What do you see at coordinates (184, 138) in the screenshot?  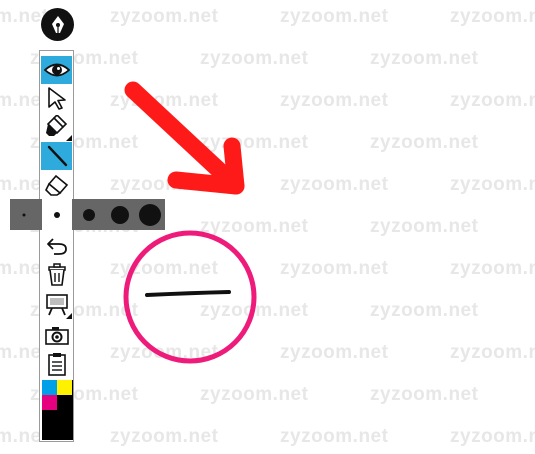 I see `red-arrow-annotation` at bounding box center [184, 138].